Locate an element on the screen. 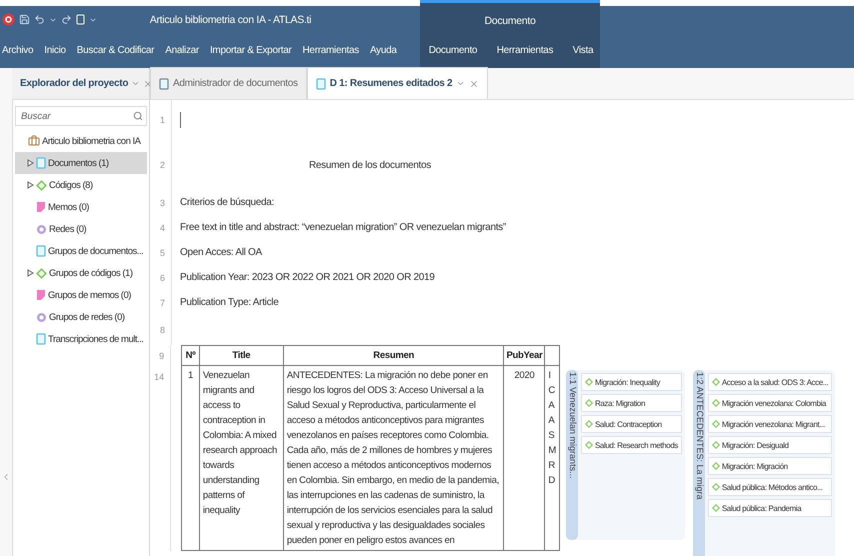  pane-title: Explorador del proyecto is located at coordinates (74, 83).